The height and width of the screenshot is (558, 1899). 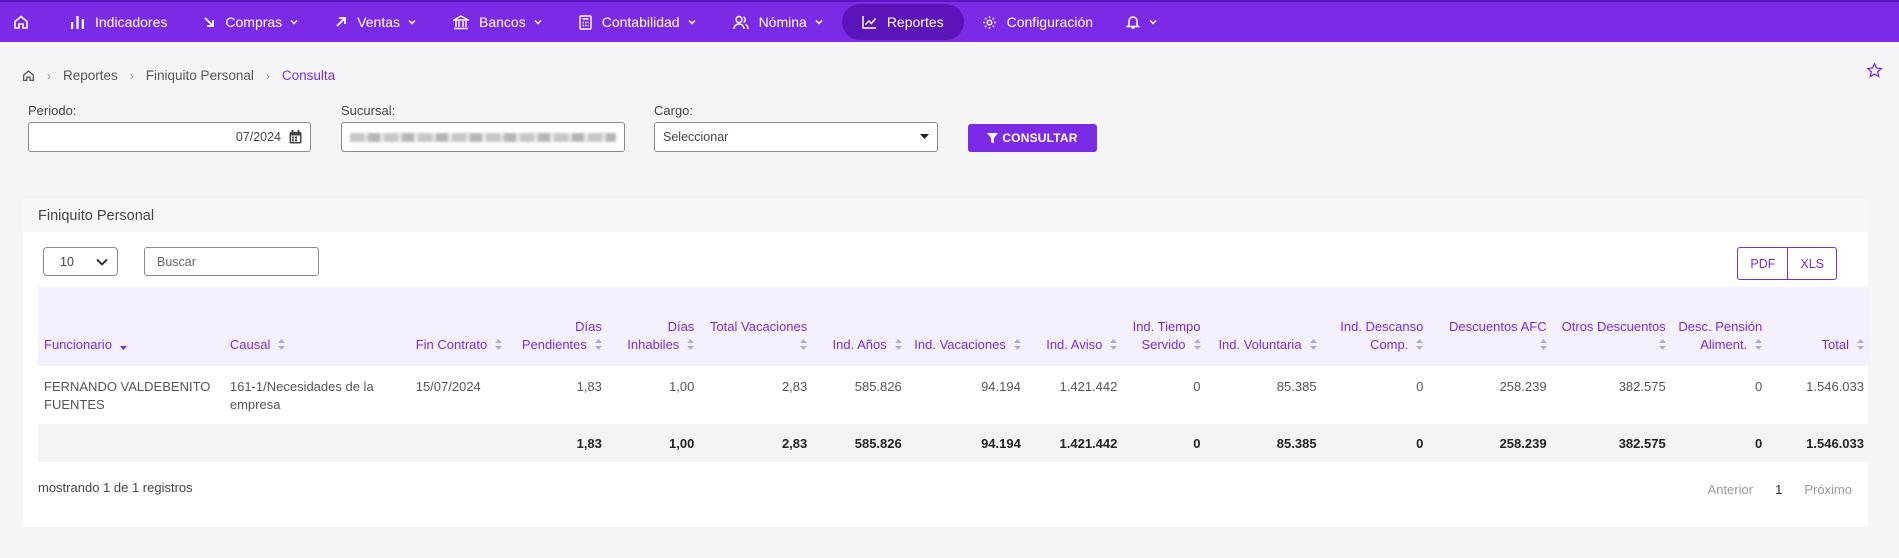 I want to click on consultar-button: CONSULTAR, so click(x=1032, y=138).